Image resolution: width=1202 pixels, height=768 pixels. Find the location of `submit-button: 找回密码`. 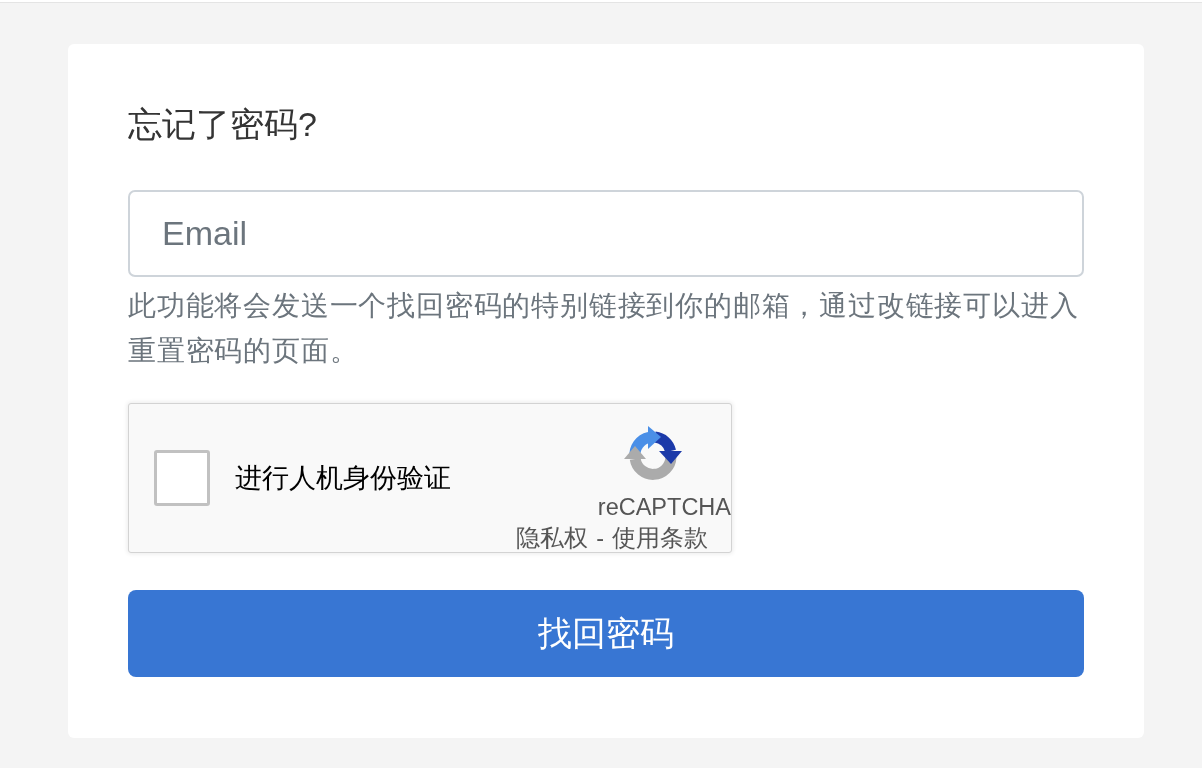

submit-button: 找回密码 is located at coordinates (606, 633).